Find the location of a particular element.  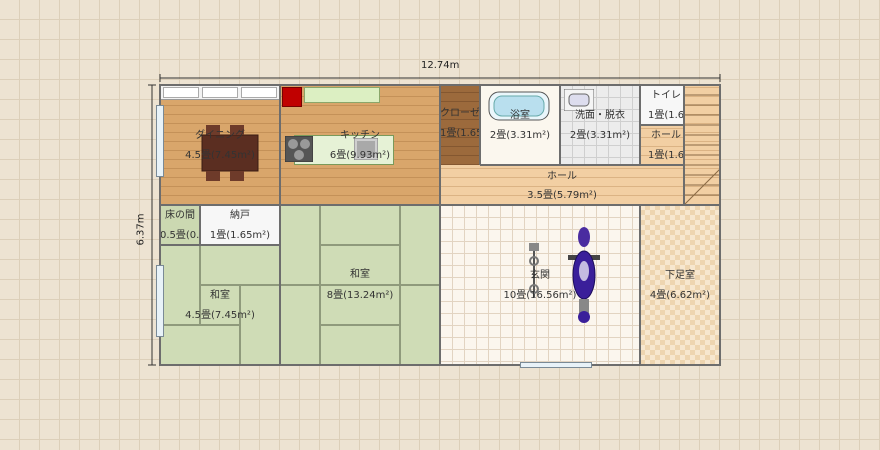

room-dining: ダイニング 4.5畳(7.45m²) is located at coordinates (220, 145).